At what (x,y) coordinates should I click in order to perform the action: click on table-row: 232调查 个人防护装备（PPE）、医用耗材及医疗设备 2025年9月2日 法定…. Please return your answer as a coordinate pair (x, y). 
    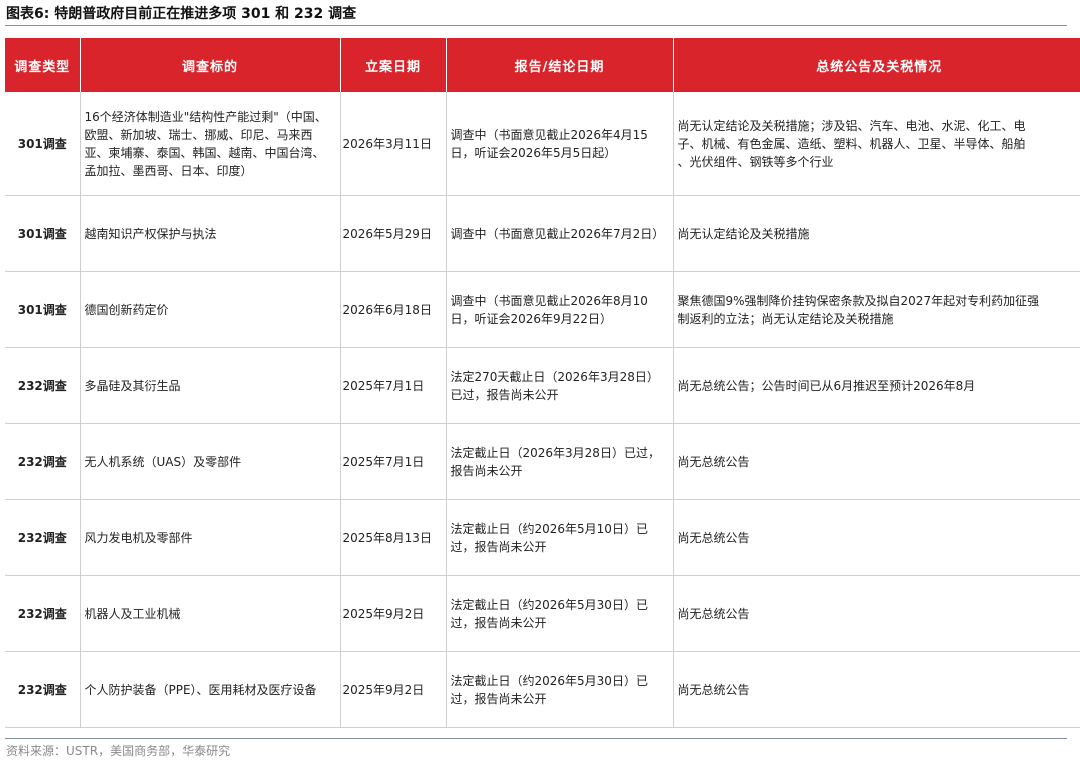
    Looking at the image, I should click on (542, 689).